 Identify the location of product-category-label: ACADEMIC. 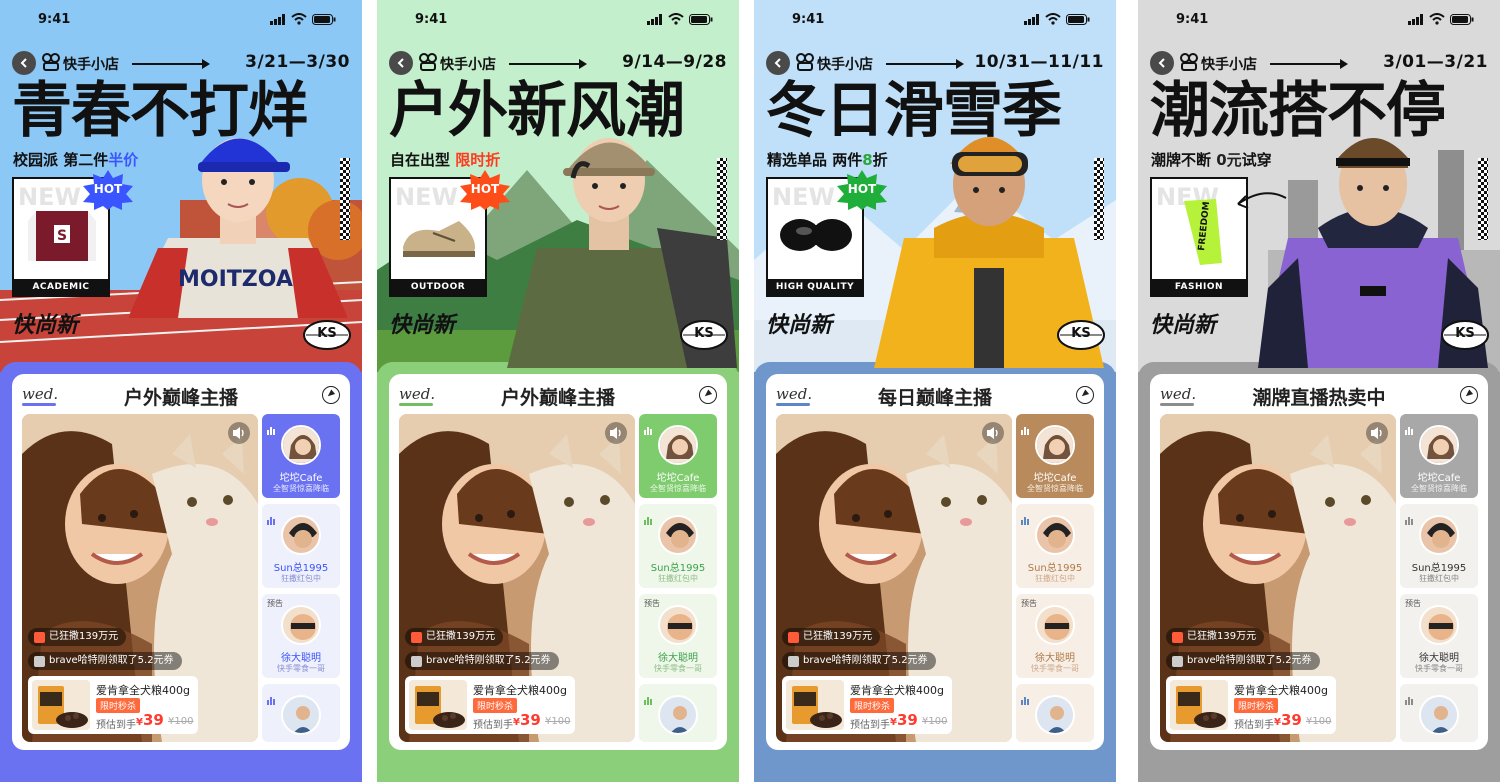
(61, 287).